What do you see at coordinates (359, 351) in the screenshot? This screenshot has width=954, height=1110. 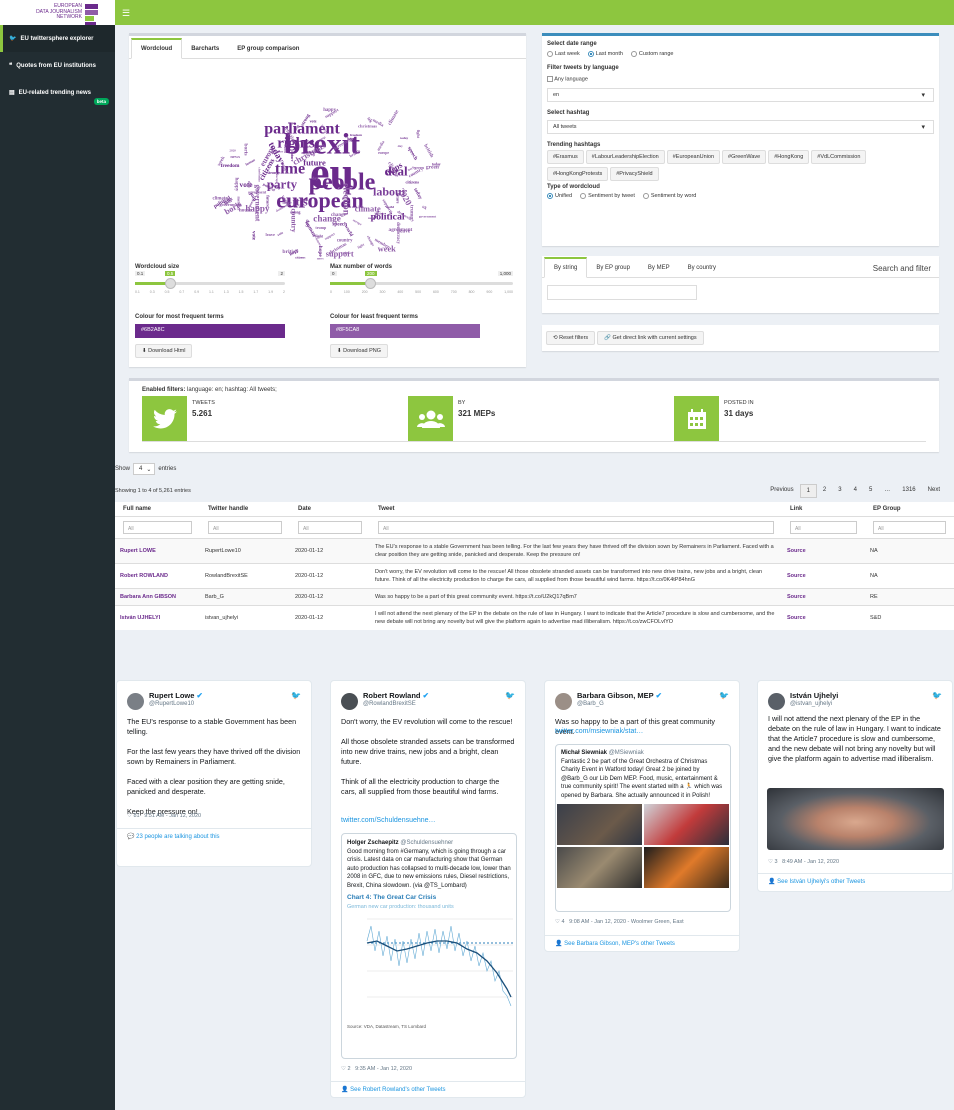 I see `download-png-button: ⬇ Download PNG` at bounding box center [359, 351].